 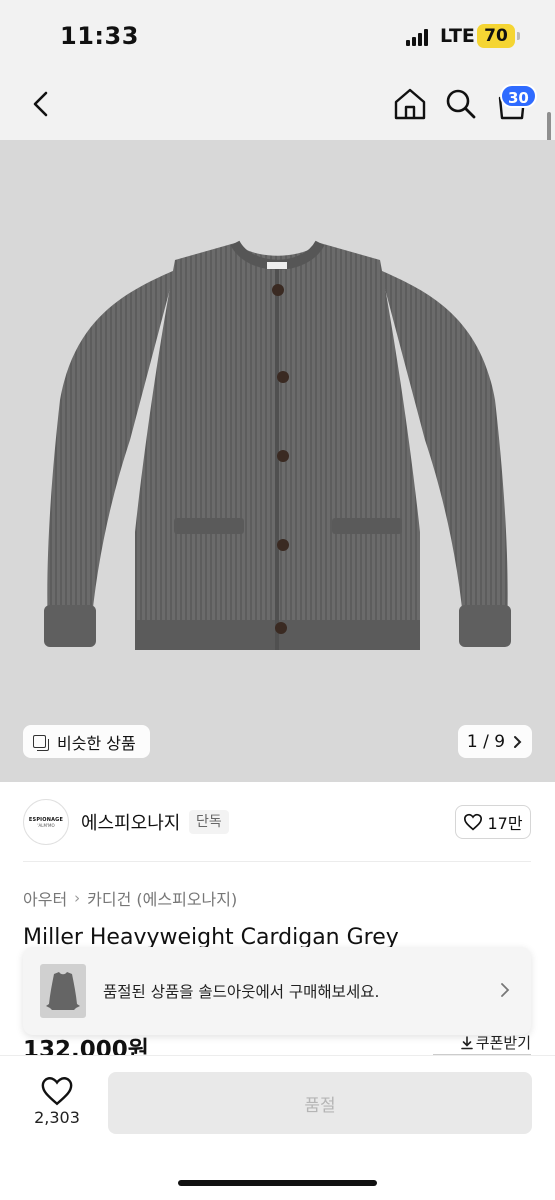 I want to click on network-label: LTE, so click(x=457, y=36).